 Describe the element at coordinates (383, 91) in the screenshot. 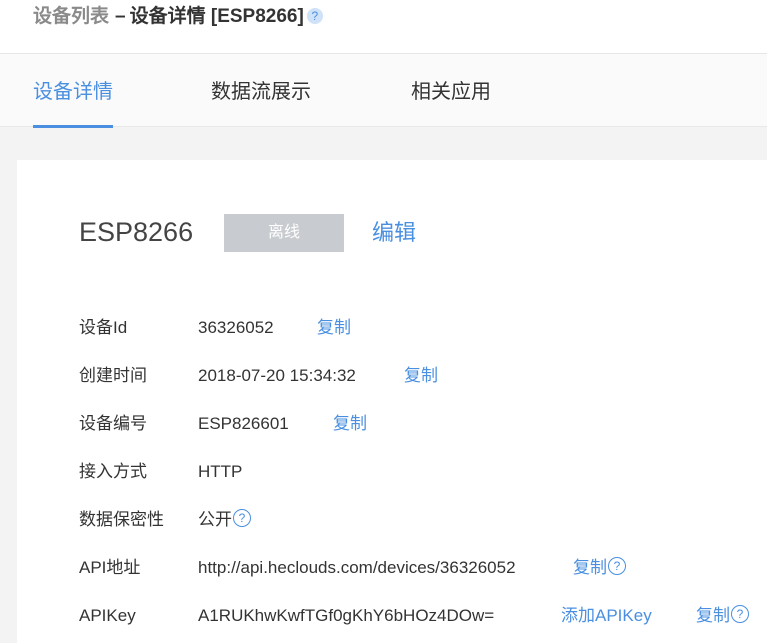

I see `tab-bar: 设备详情 数据流展示 相关应用` at that location.